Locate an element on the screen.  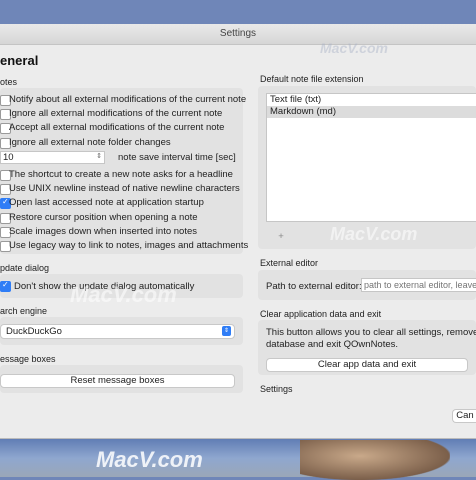
window-title: Settings is located at coordinates (238, 34).